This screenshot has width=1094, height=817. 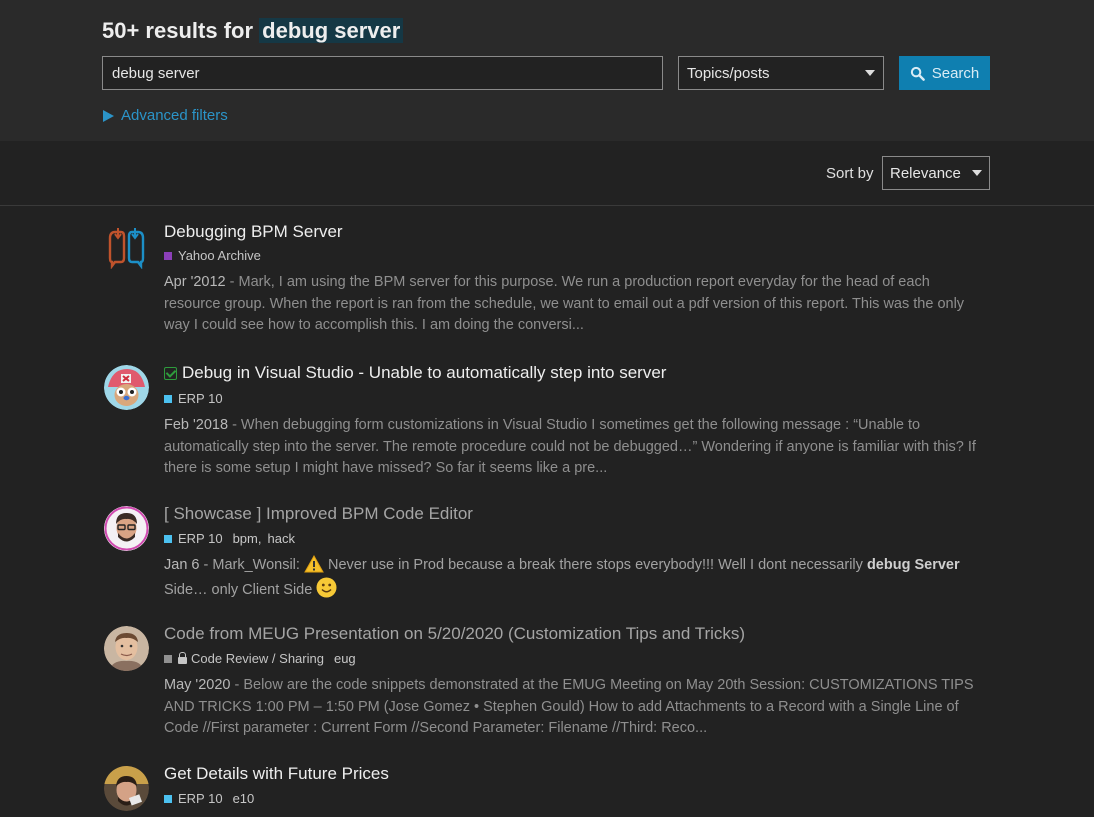 What do you see at coordinates (382, 73) in the screenshot?
I see `search-input` at bounding box center [382, 73].